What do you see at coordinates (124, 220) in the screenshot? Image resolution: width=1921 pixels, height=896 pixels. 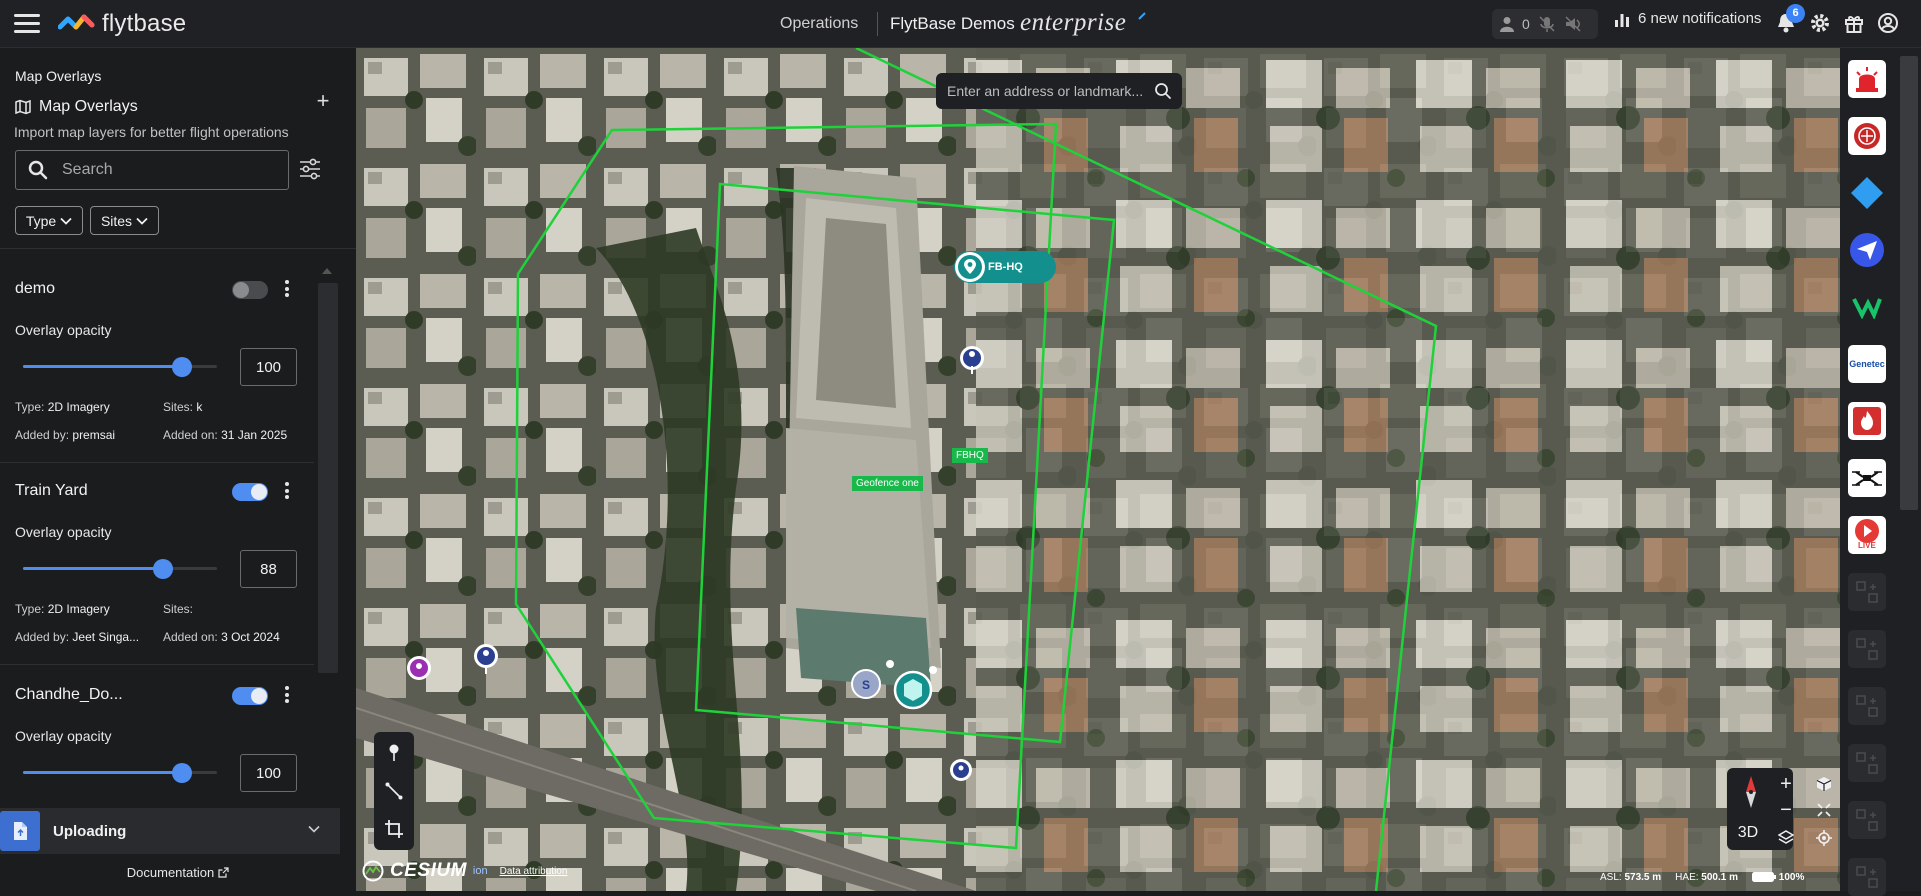 I see `filter-sites-dropdown: Sites` at bounding box center [124, 220].